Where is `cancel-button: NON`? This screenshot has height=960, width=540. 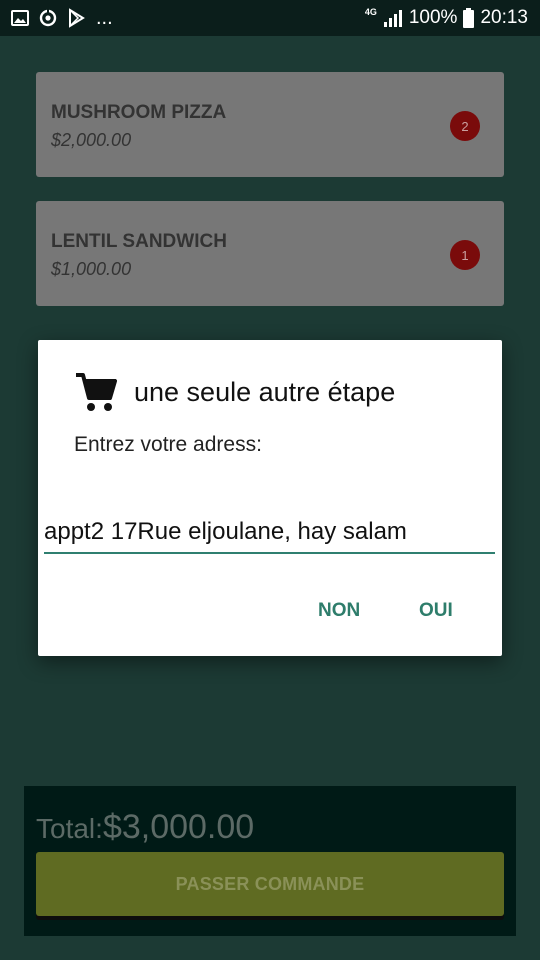 cancel-button: NON is located at coordinates (339, 611).